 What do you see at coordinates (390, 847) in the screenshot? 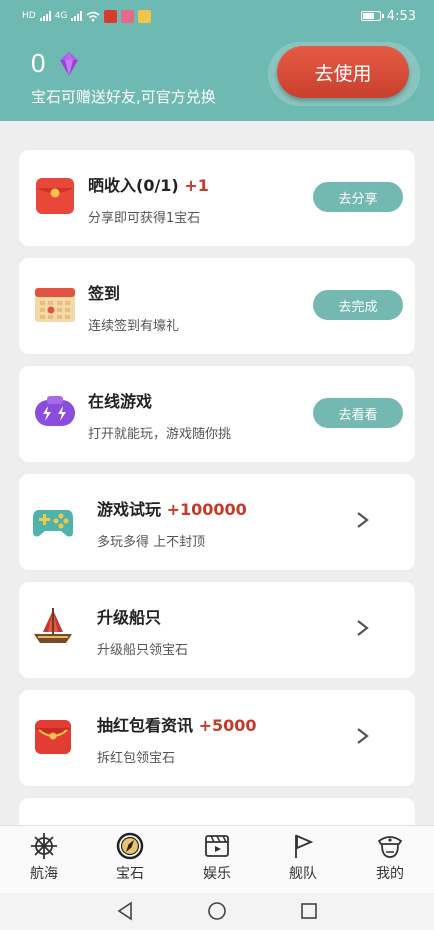
I see `captain-icon` at bounding box center [390, 847].